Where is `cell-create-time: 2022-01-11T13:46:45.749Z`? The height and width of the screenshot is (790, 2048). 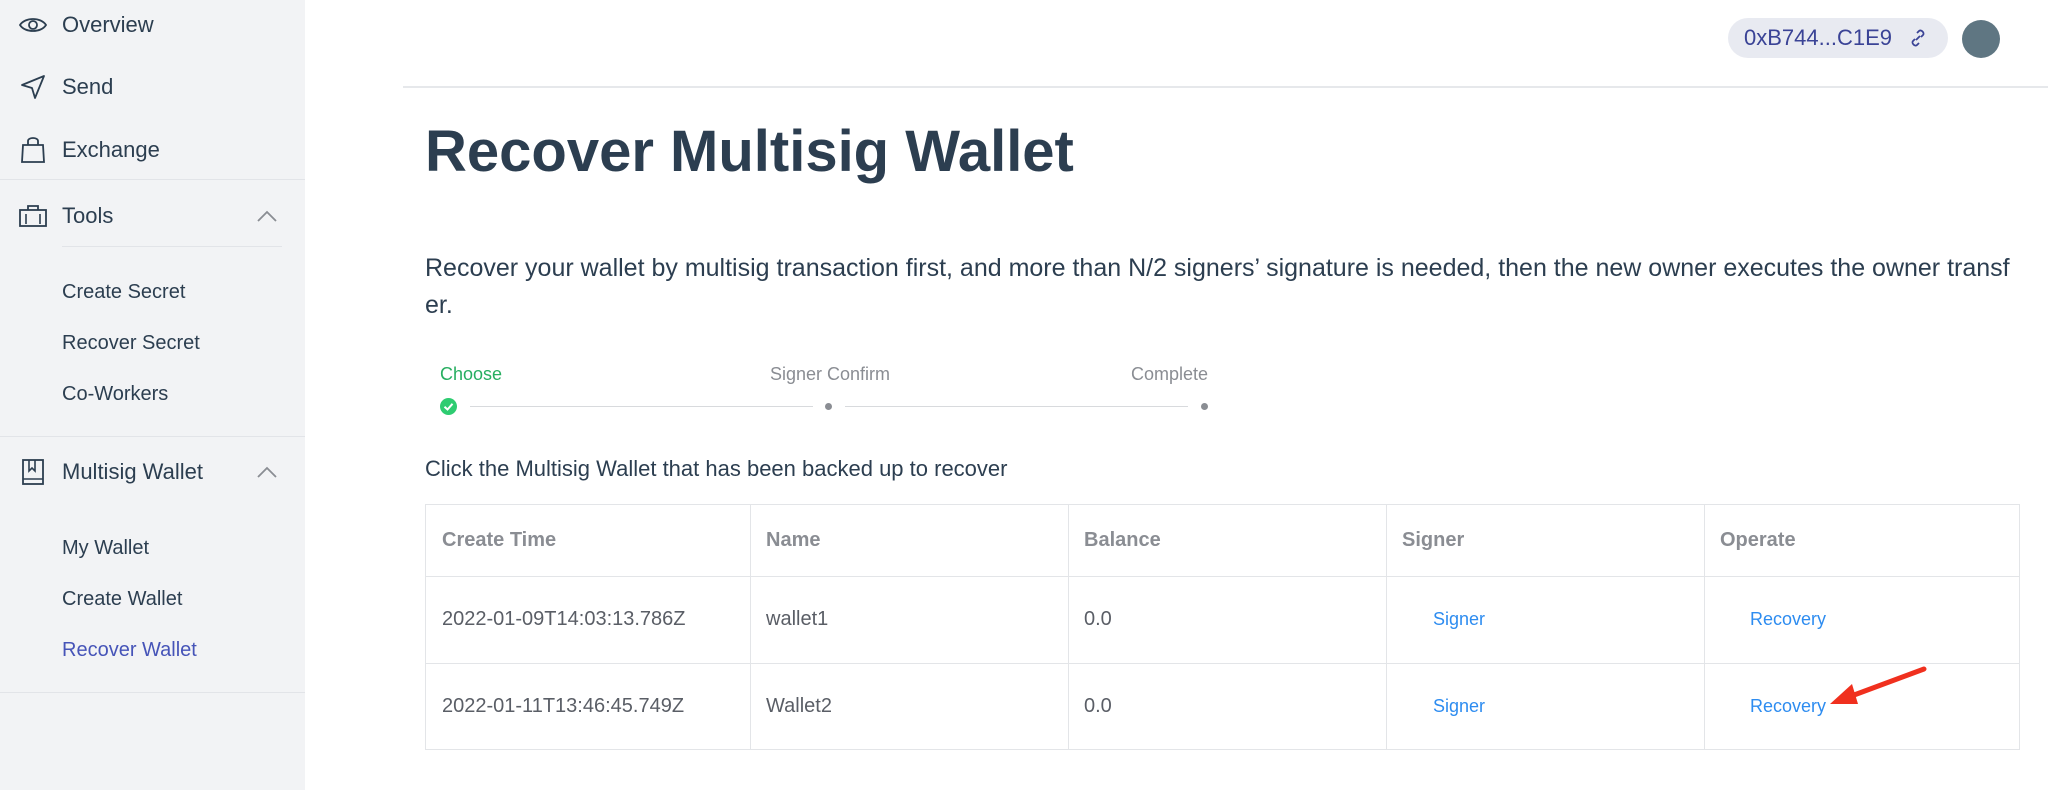 cell-create-time: 2022-01-11T13:46:45.749Z is located at coordinates (563, 705).